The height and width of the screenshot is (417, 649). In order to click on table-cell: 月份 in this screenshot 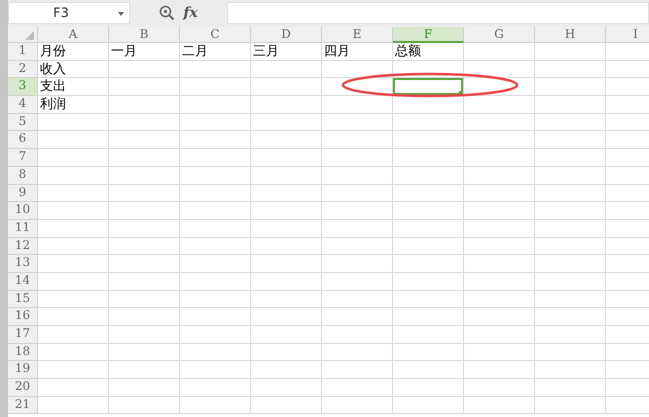, I will do `click(73, 52)`.